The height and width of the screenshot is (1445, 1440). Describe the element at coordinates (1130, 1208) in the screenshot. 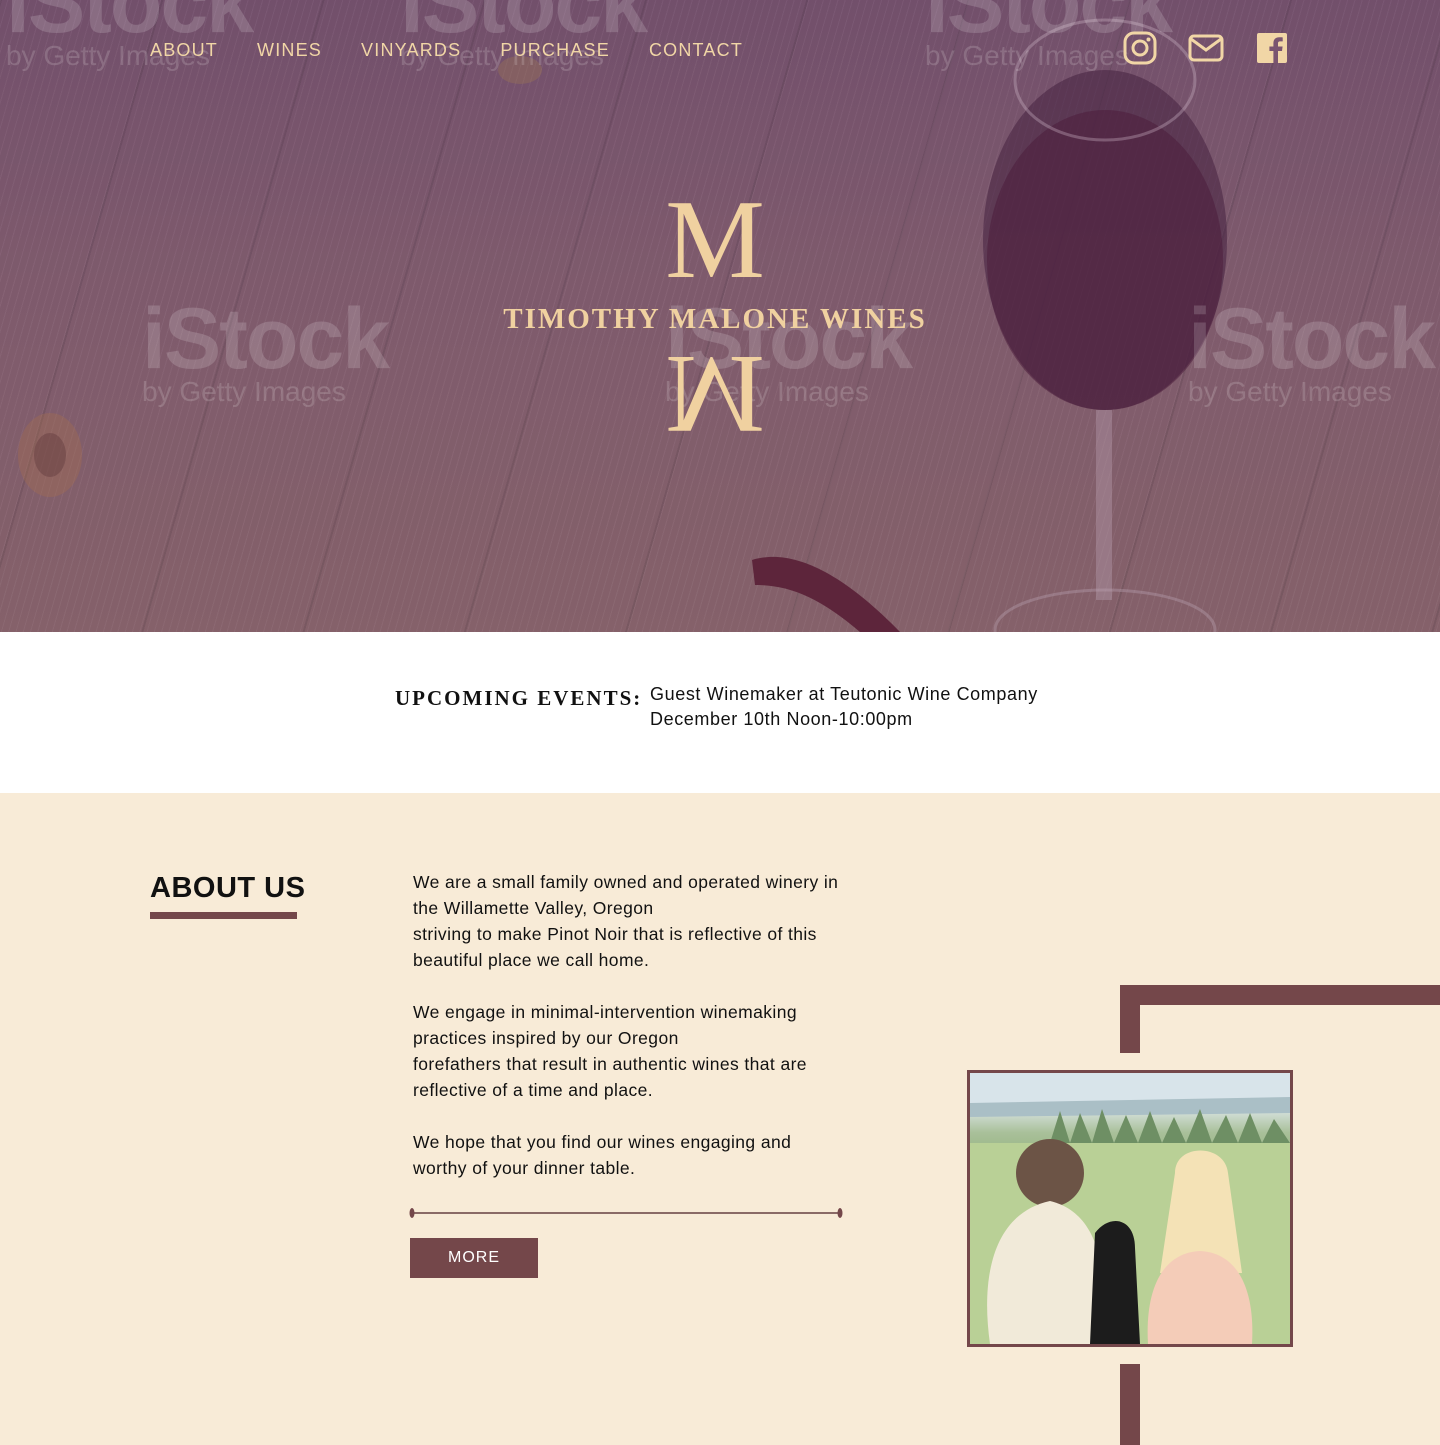

I see `family-photo` at that location.